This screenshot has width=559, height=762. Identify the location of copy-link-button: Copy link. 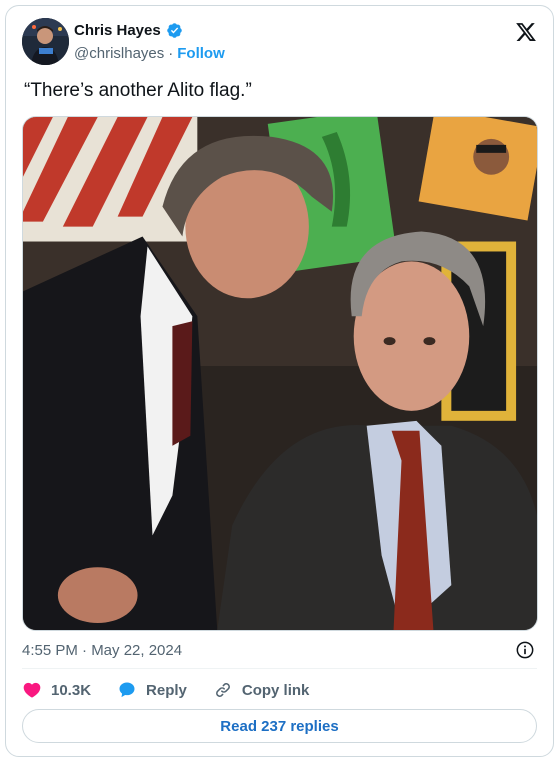
(261, 690).